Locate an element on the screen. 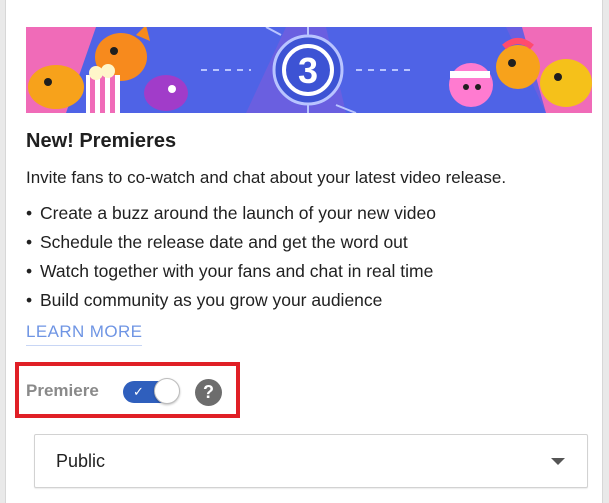 The width and height of the screenshot is (609, 503). premiere-label: Premiere is located at coordinates (62, 390).